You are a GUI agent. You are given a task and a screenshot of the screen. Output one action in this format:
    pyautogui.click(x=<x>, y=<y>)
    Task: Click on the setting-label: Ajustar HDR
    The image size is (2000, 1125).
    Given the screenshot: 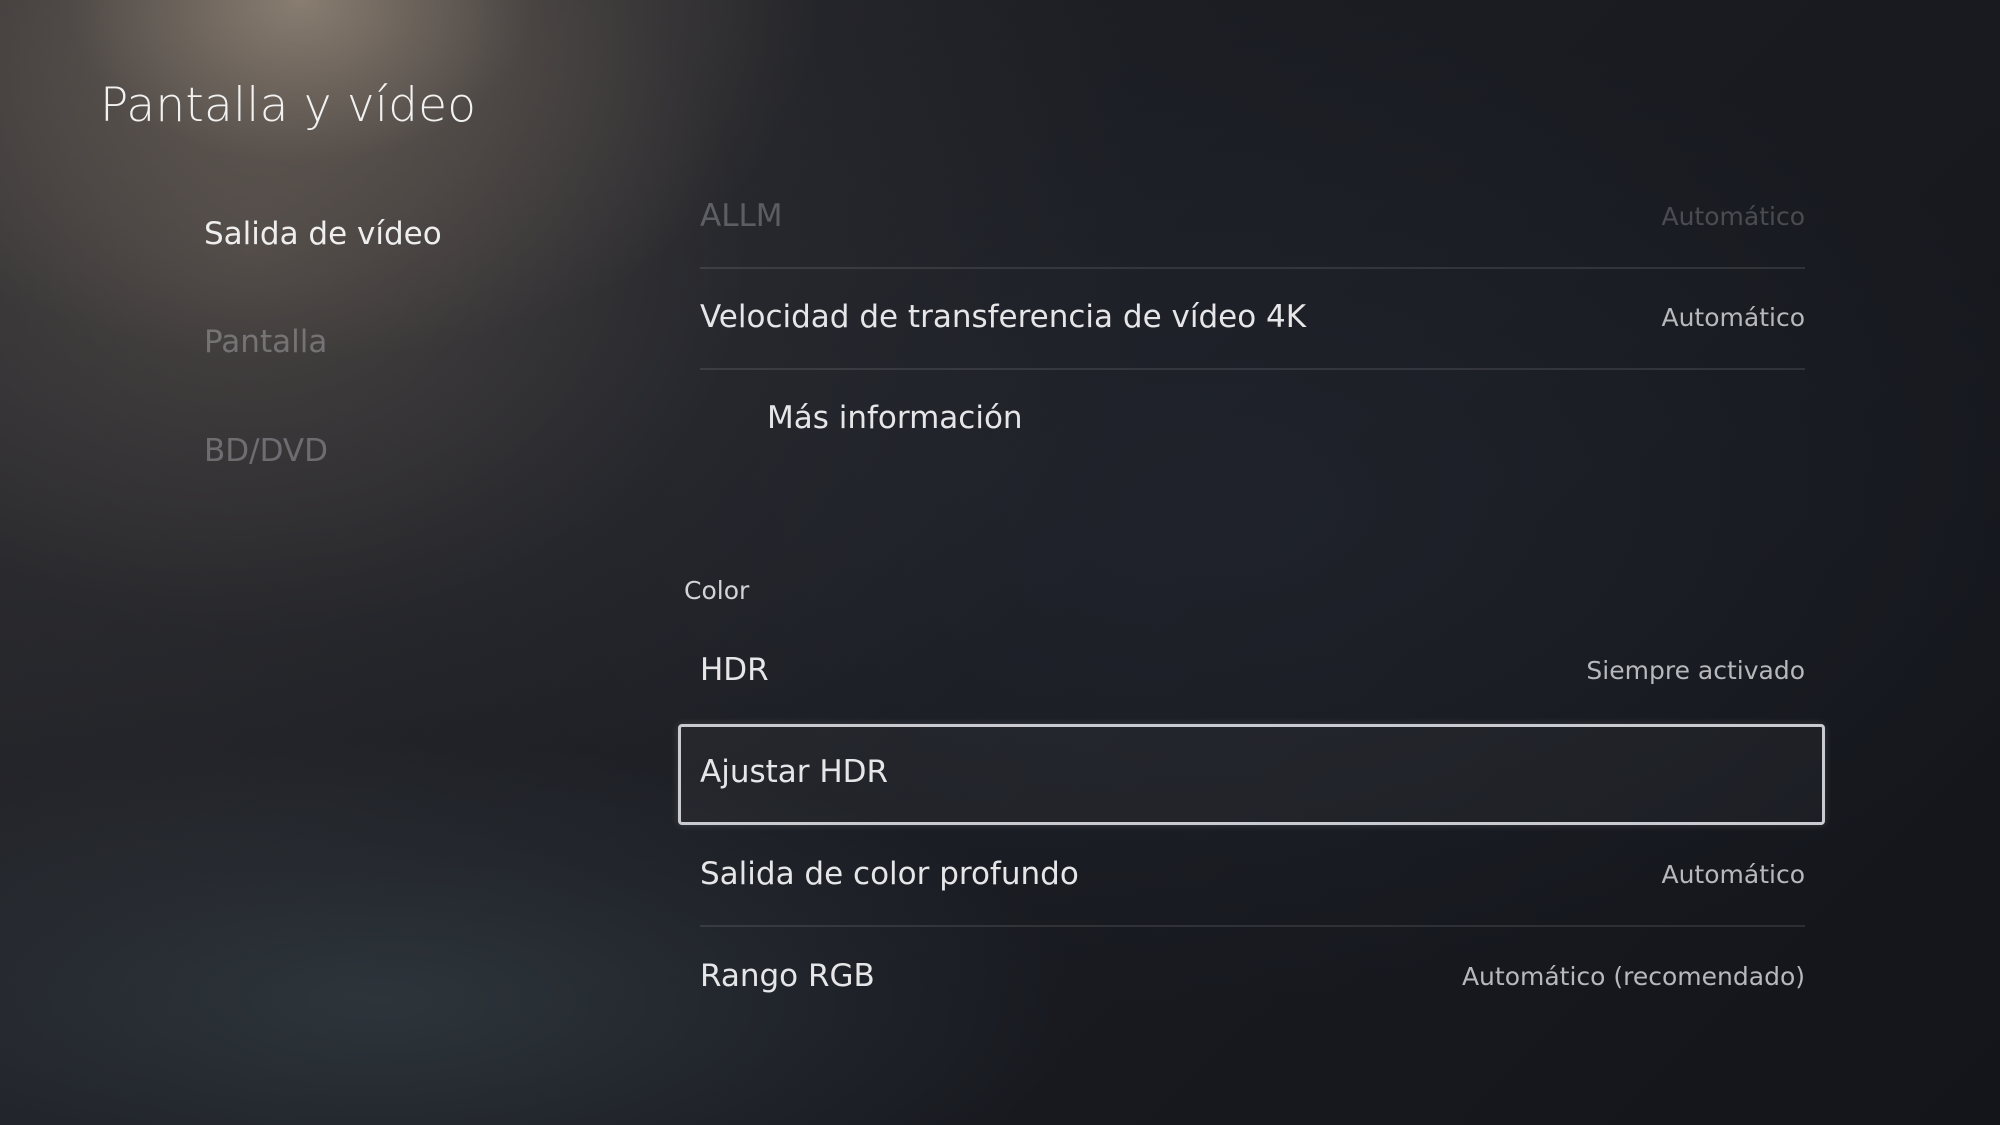 What is the action you would take?
    pyautogui.click(x=794, y=772)
    